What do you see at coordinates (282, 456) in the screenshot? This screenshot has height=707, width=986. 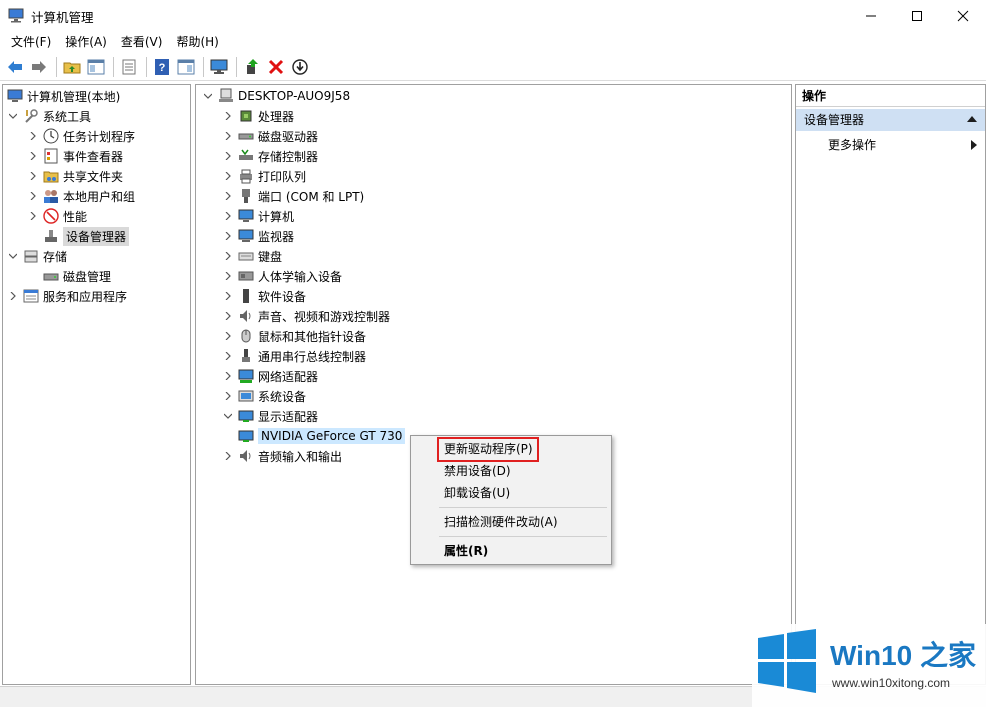 I see `device-category-audio-io: 音频输入和输出` at bounding box center [282, 456].